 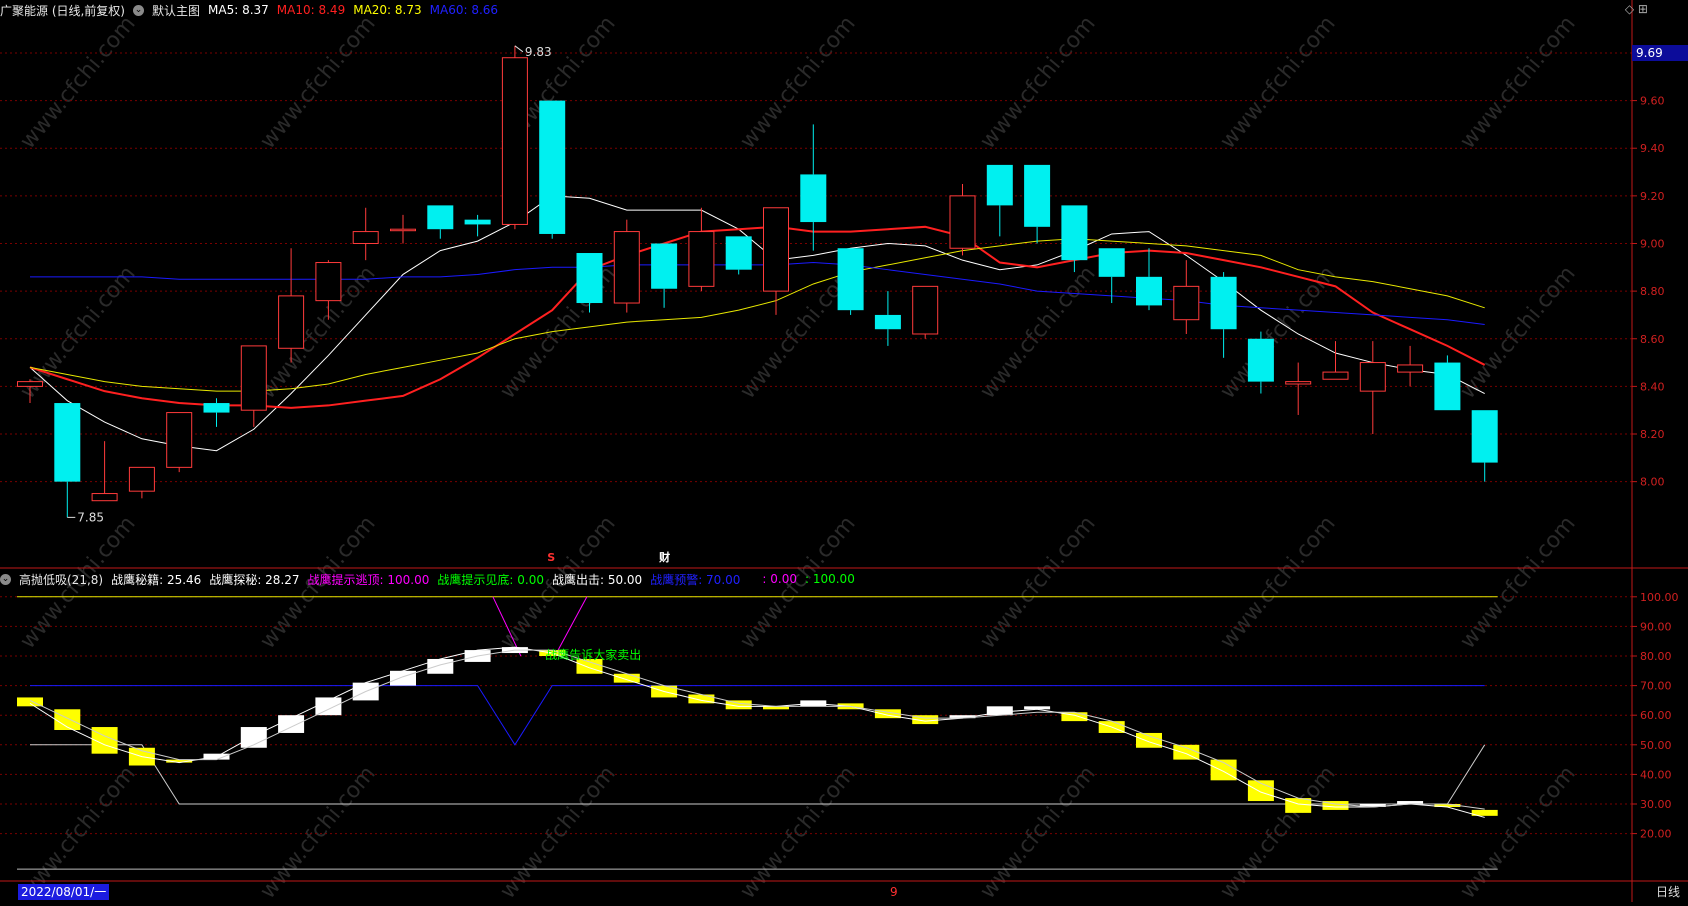 I want to click on stock-title: 广聚能源 (日线,前复权), so click(x=62, y=10).